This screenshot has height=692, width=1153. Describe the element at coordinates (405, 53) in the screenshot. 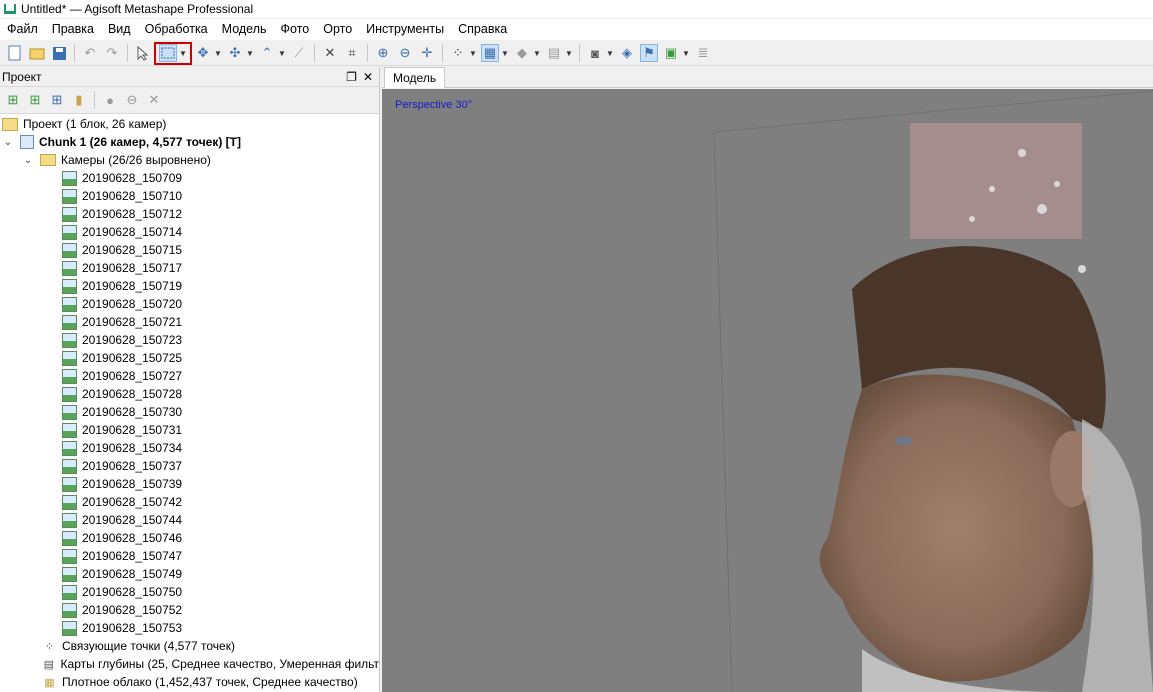

I see `zoom-out-icon: ⊖` at that location.